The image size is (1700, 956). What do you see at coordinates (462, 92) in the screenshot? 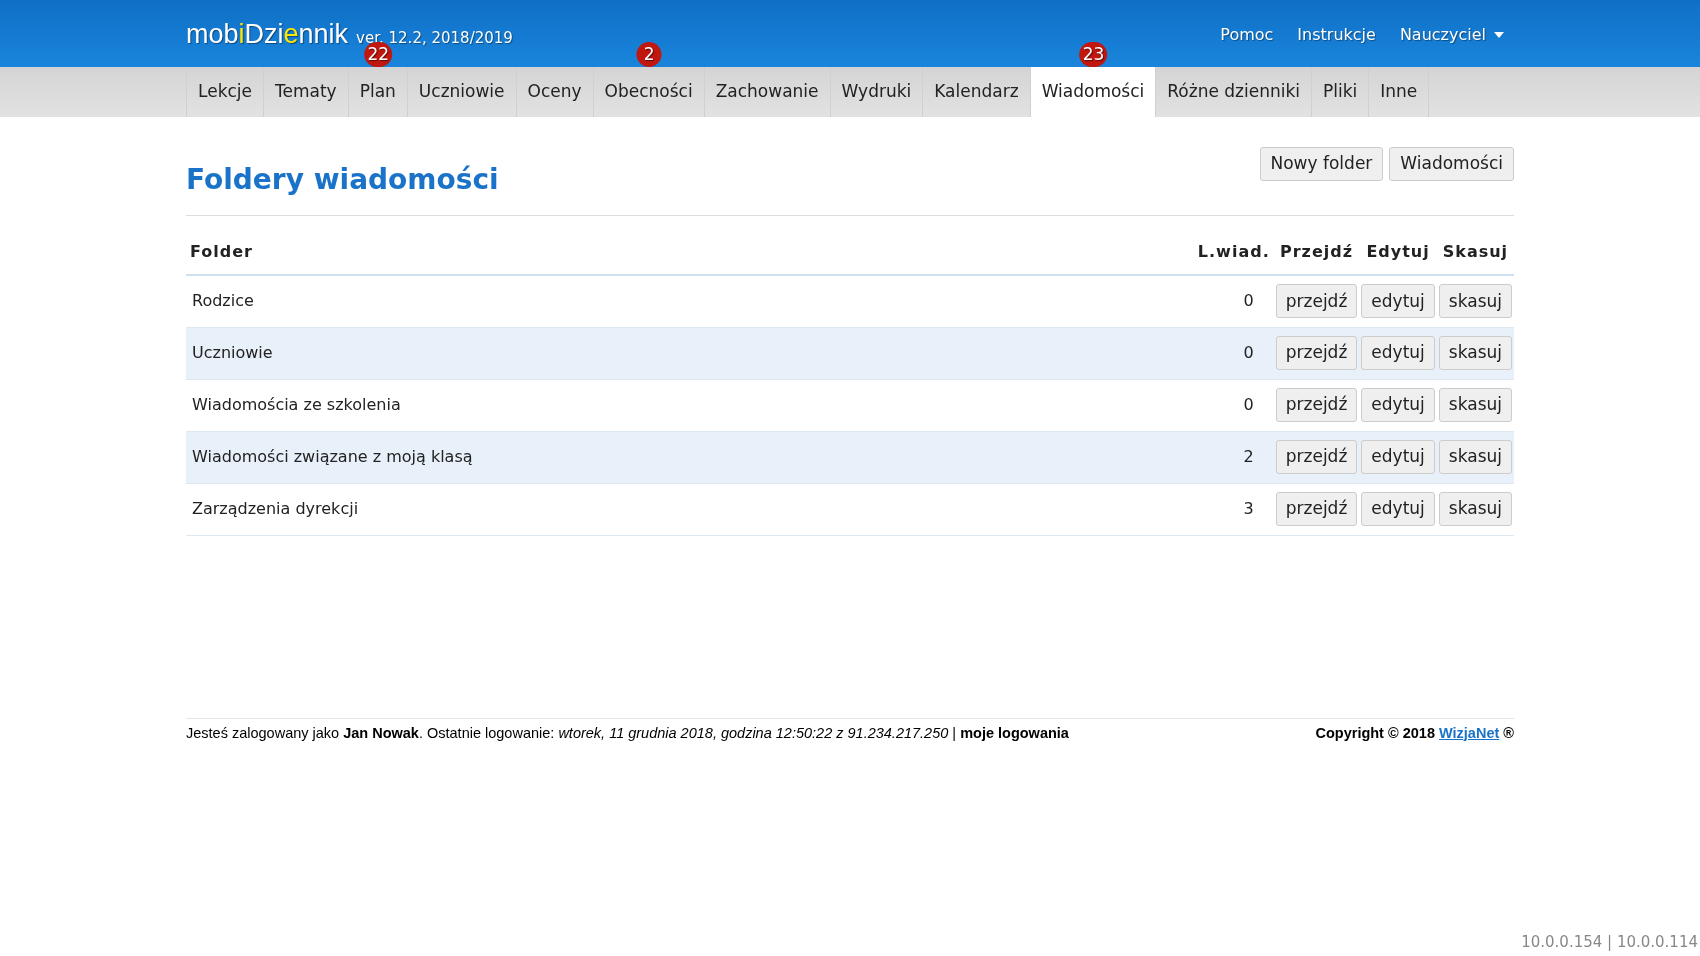
I see `nav-tab: Uczniowie` at bounding box center [462, 92].